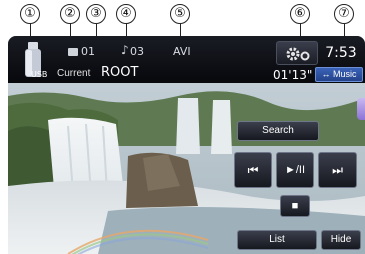  I want to click on file-format: AVI, so click(182, 51).